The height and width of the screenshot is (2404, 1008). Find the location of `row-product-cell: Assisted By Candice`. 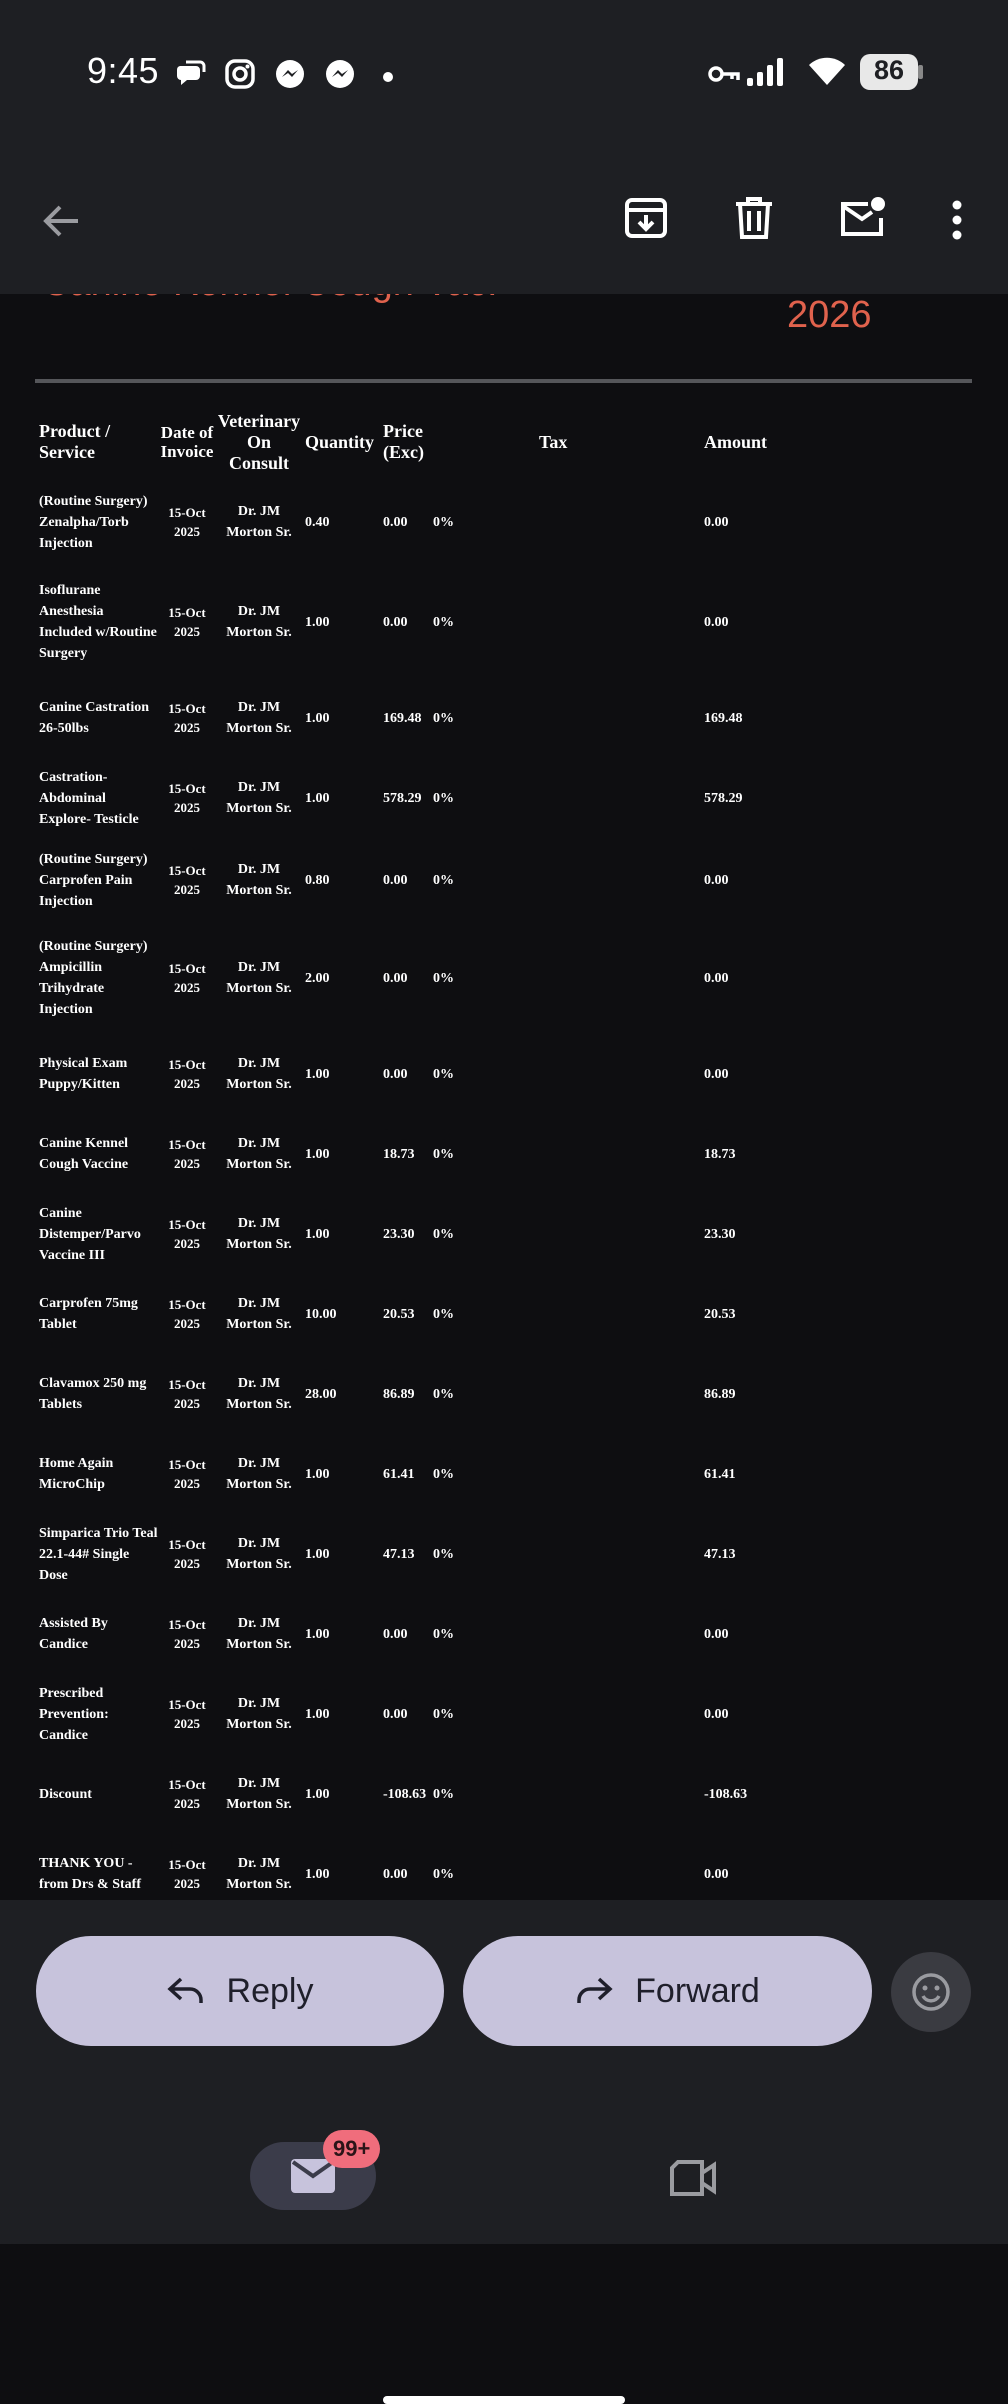

row-product-cell: Assisted By Candice is located at coordinates (73, 1634).